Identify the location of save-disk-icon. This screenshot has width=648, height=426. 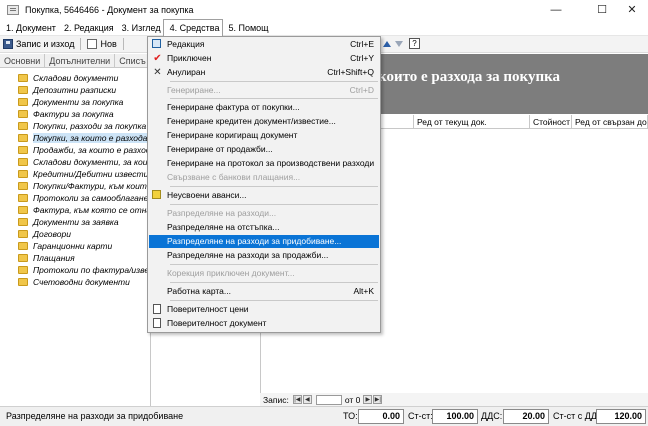
(8, 44).